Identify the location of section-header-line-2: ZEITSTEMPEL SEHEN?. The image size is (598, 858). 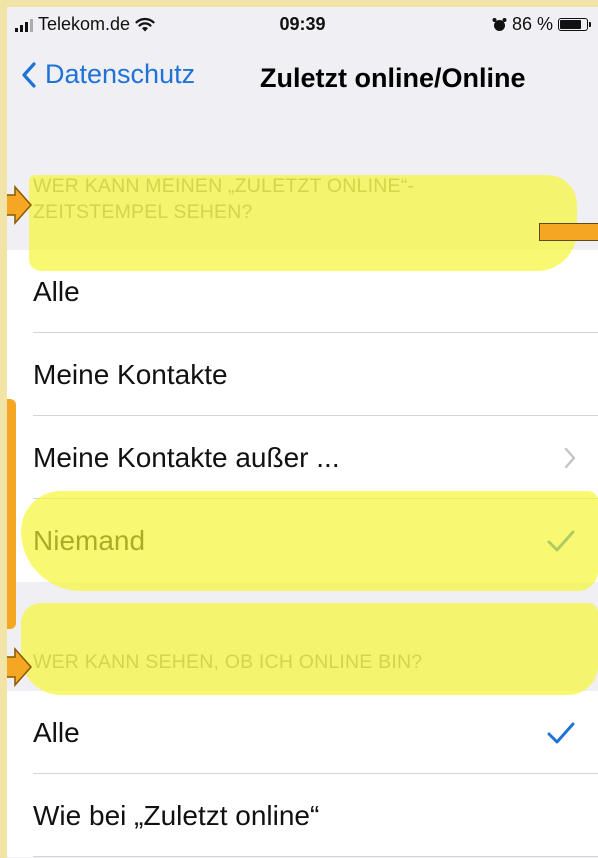
(143, 212).